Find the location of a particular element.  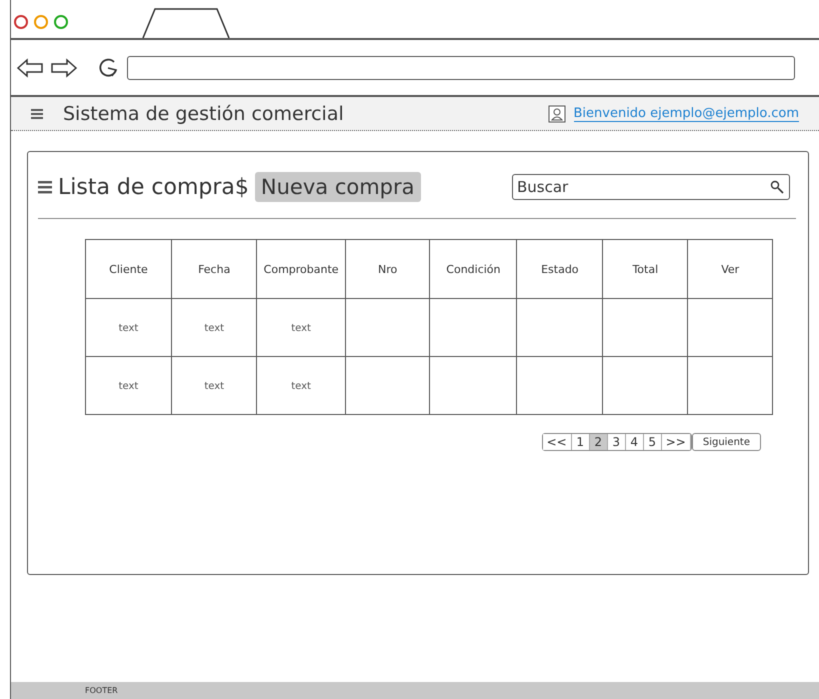

column-header: Ver is located at coordinates (730, 269).